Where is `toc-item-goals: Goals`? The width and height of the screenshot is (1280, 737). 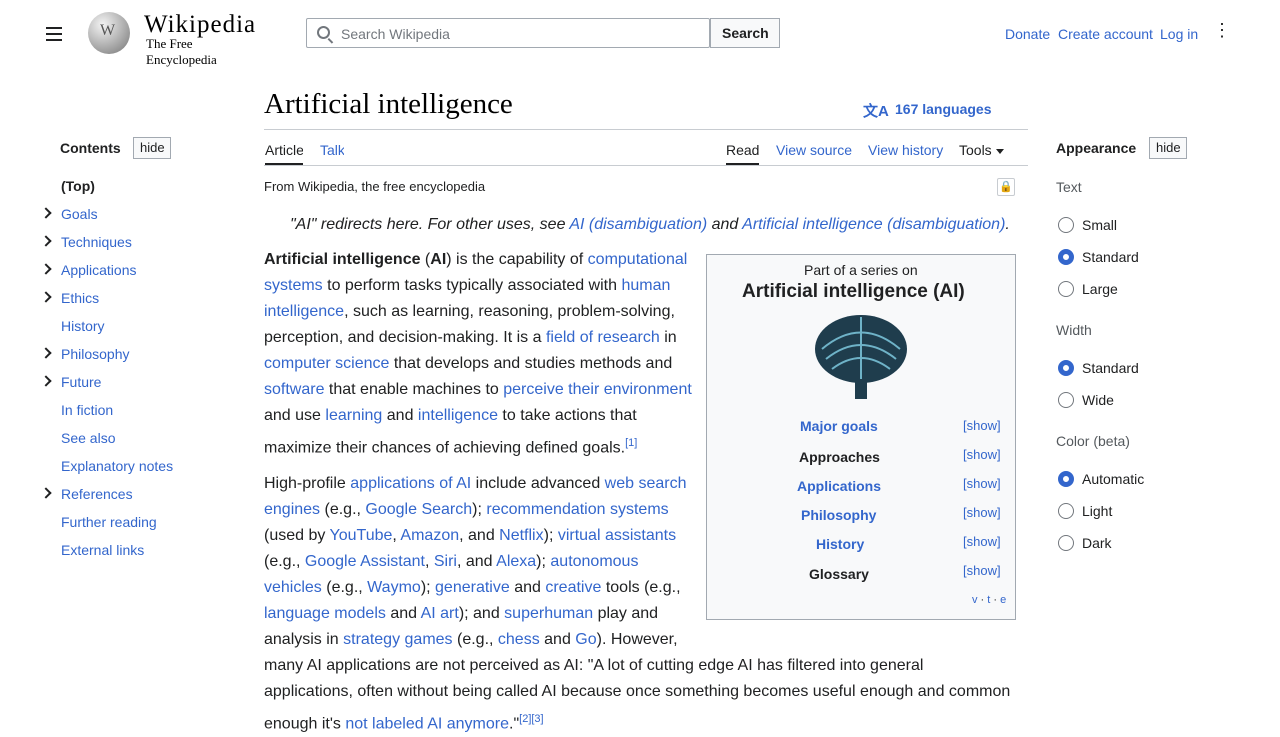
toc-item-goals: Goals is located at coordinates (141, 214).